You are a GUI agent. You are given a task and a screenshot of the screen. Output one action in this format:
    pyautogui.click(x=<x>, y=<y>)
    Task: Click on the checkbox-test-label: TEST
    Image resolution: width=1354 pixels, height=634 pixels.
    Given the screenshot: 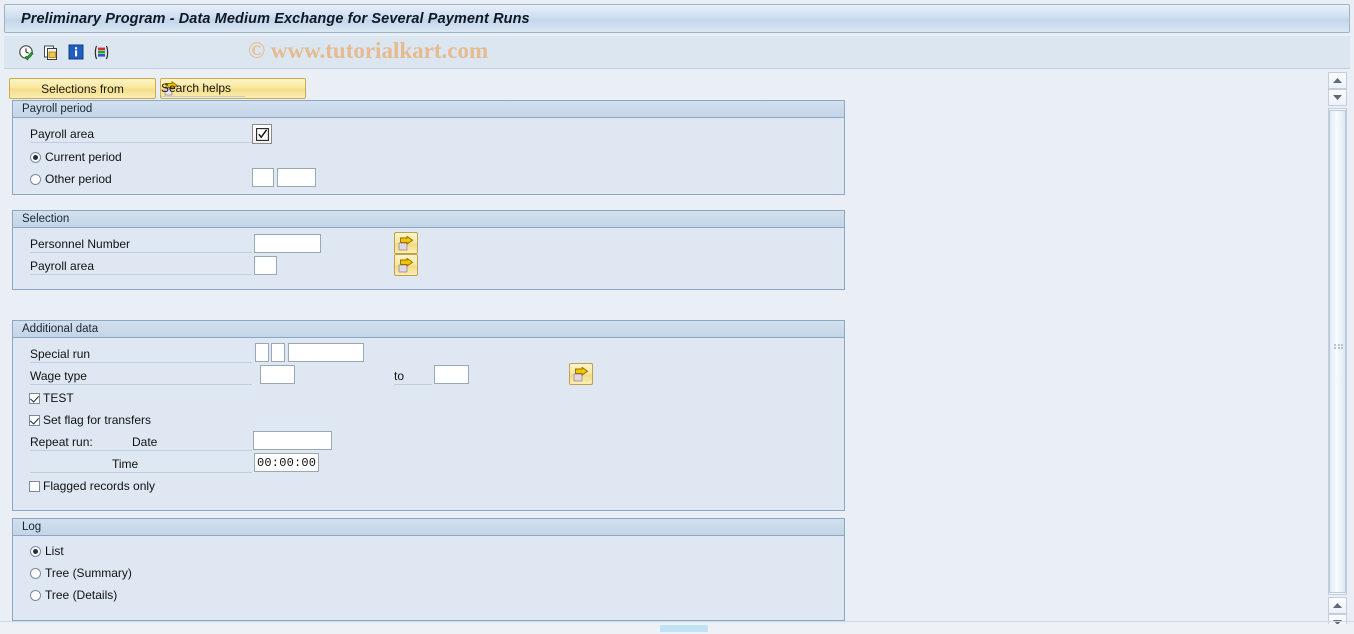 What is the action you would take?
    pyautogui.click(x=58, y=398)
    